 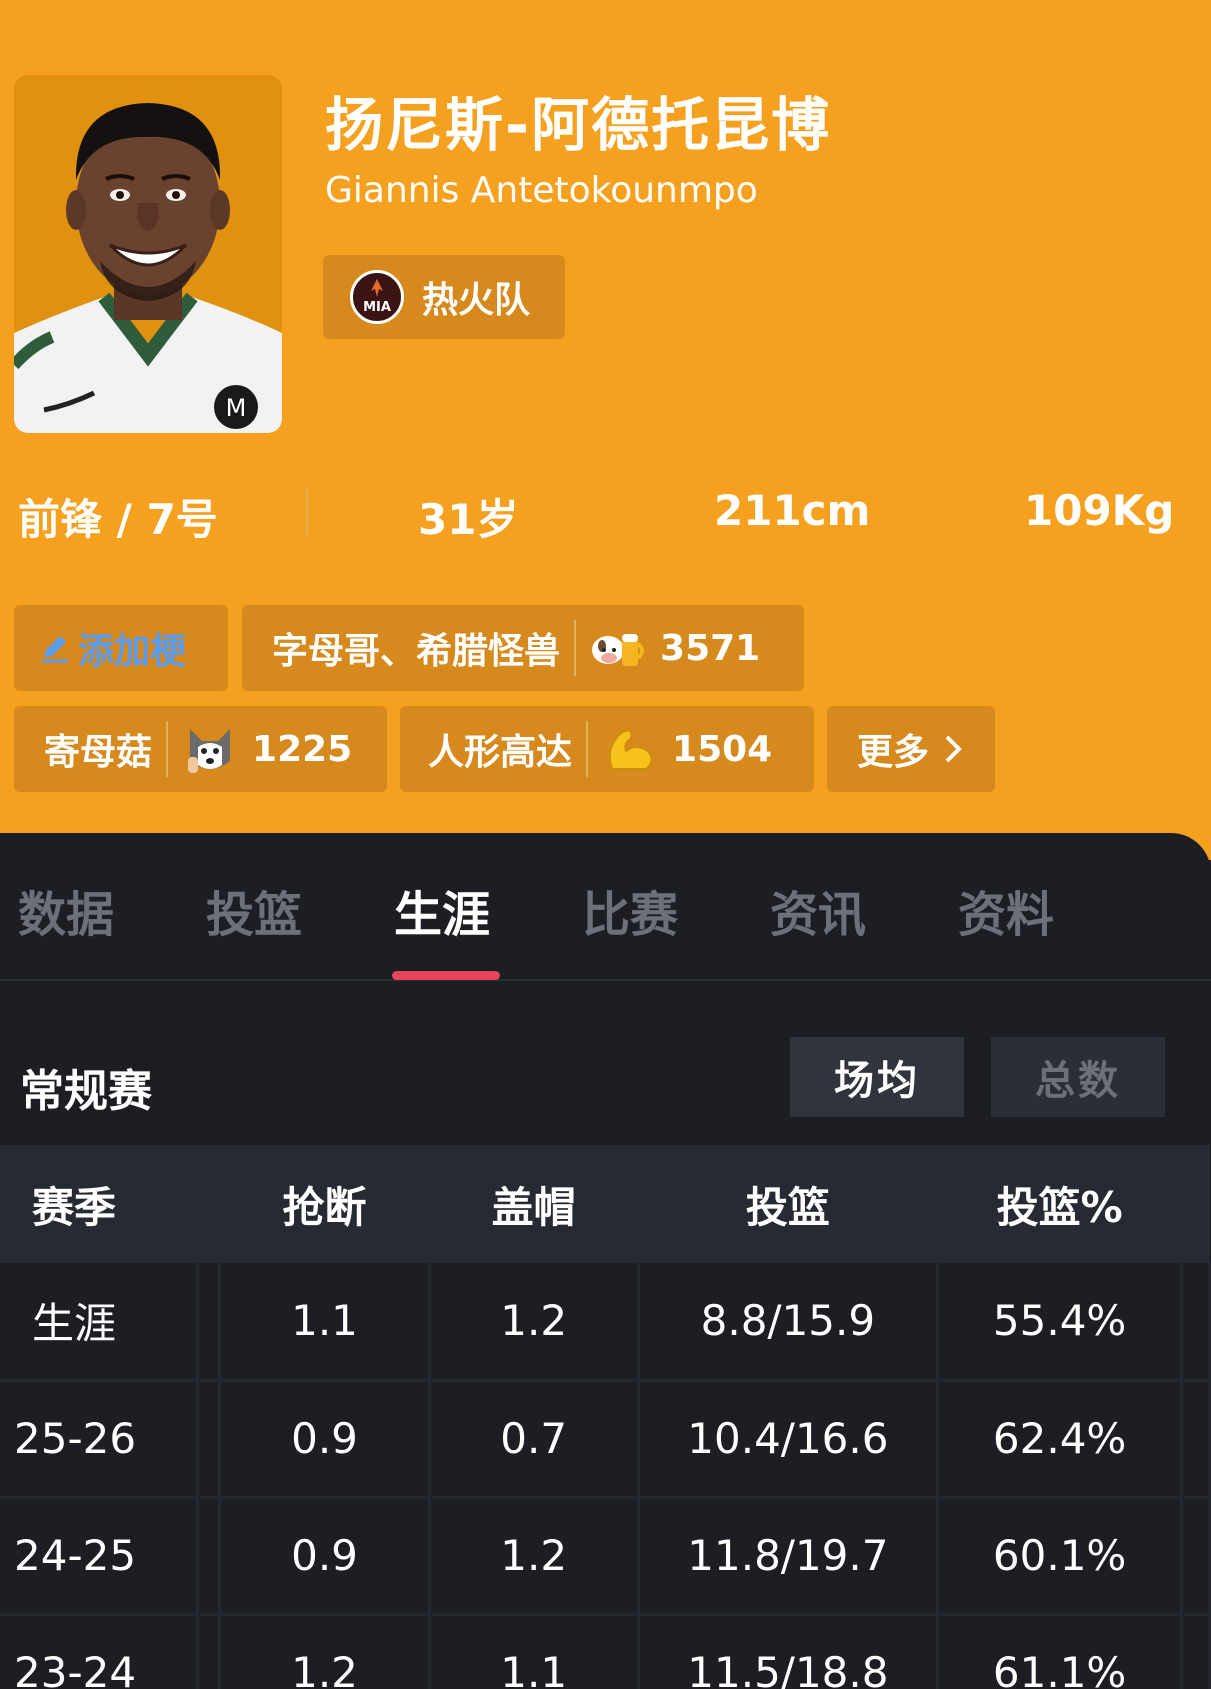 What do you see at coordinates (476, 300) in the screenshot?
I see `team-name: 热火队` at bounding box center [476, 300].